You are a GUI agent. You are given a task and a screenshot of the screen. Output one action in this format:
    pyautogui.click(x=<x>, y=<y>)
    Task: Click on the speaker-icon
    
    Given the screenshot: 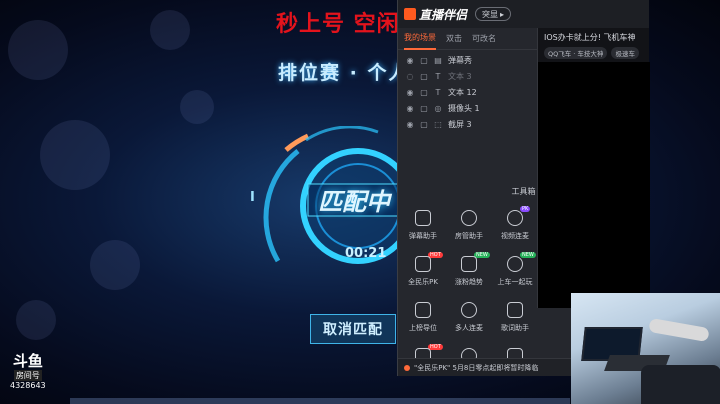 What is the action you would take?
    pyautogui.click(x=407, y=367)
    